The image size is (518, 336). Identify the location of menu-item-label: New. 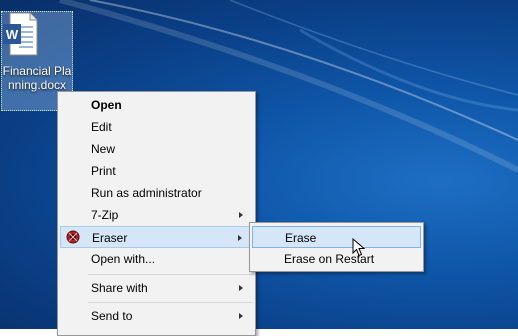
(103, 149).